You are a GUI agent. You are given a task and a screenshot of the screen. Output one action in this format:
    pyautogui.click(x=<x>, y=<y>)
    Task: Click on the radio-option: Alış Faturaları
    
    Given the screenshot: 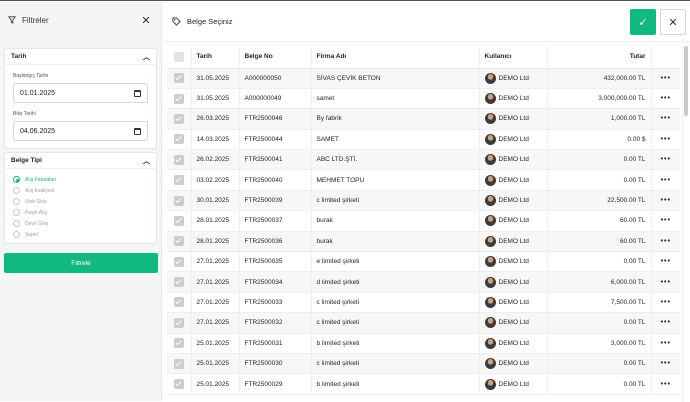 What is the action you would take?
    pyautogui.click(x=80, y=179)
    